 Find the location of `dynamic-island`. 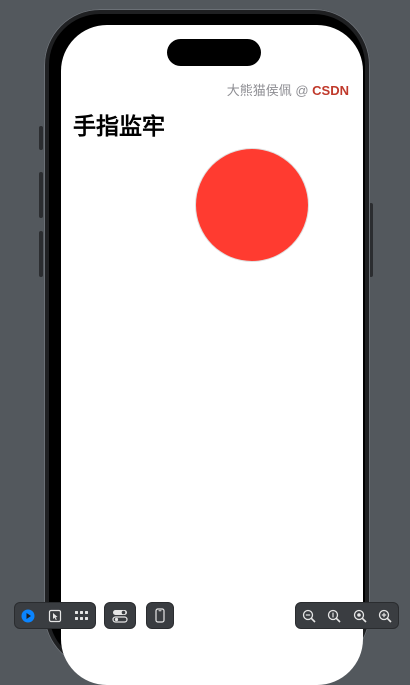

dynamic-island is located at coordinates (214, 52).